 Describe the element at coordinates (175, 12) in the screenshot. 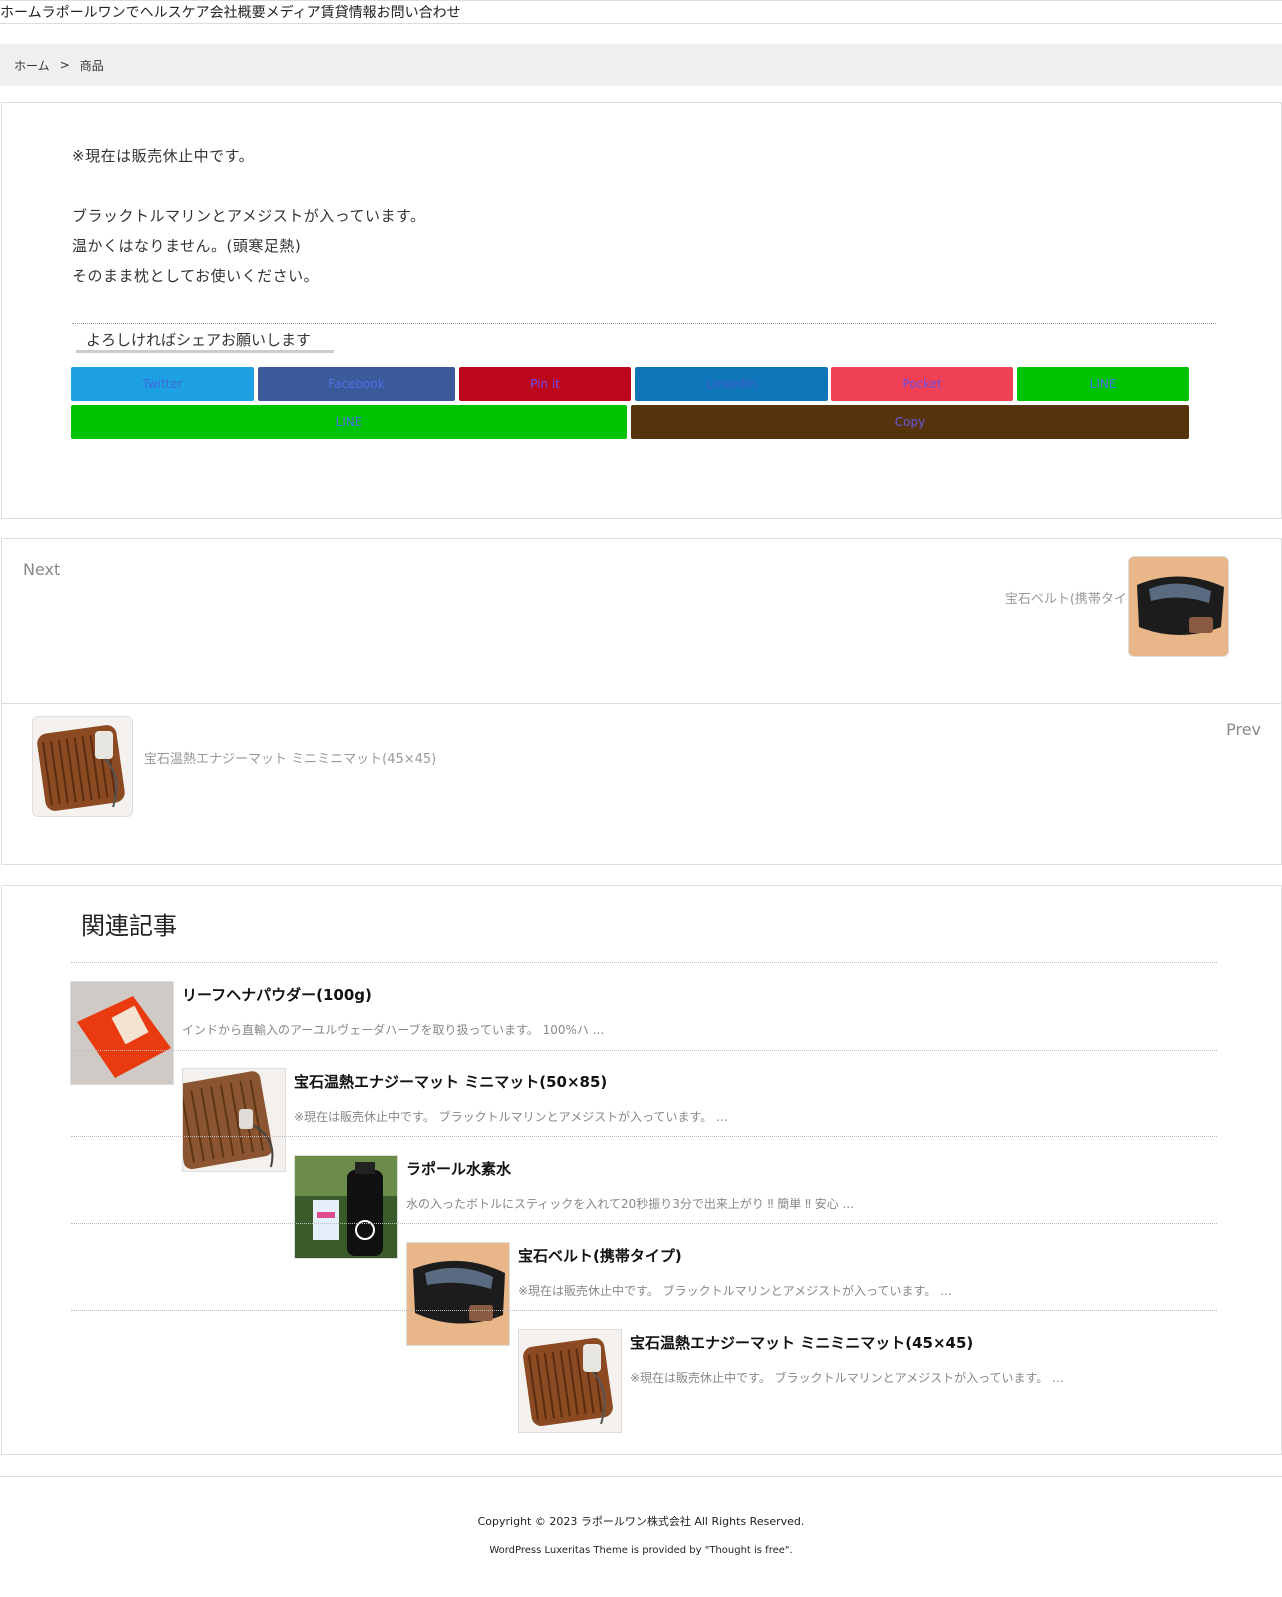

I see `nav-item-healthcare: ヘルスケア` at that location.